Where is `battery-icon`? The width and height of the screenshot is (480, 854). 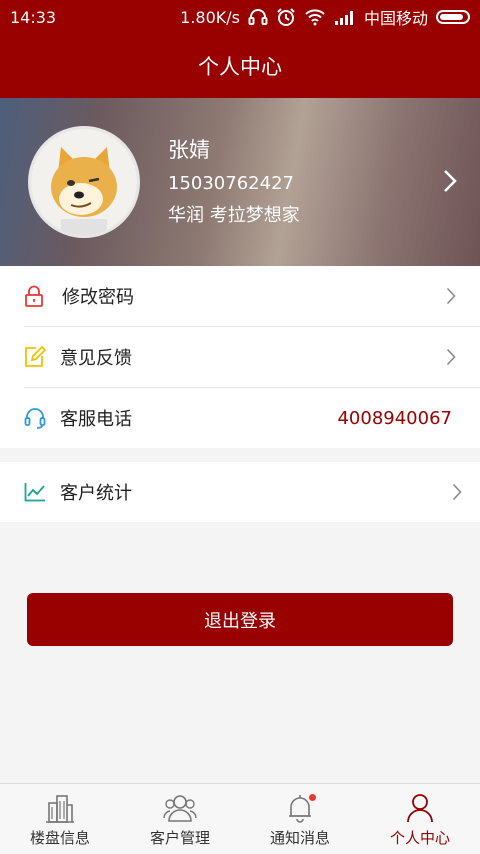 battery-icon is located at coordinates (453, 17).